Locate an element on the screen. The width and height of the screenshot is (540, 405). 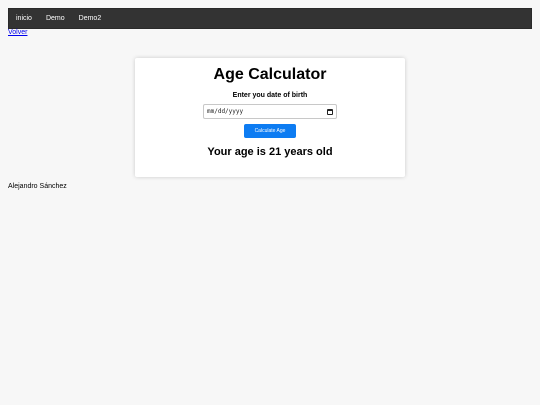
back-link: Volver is located at coordinates (17, 32).